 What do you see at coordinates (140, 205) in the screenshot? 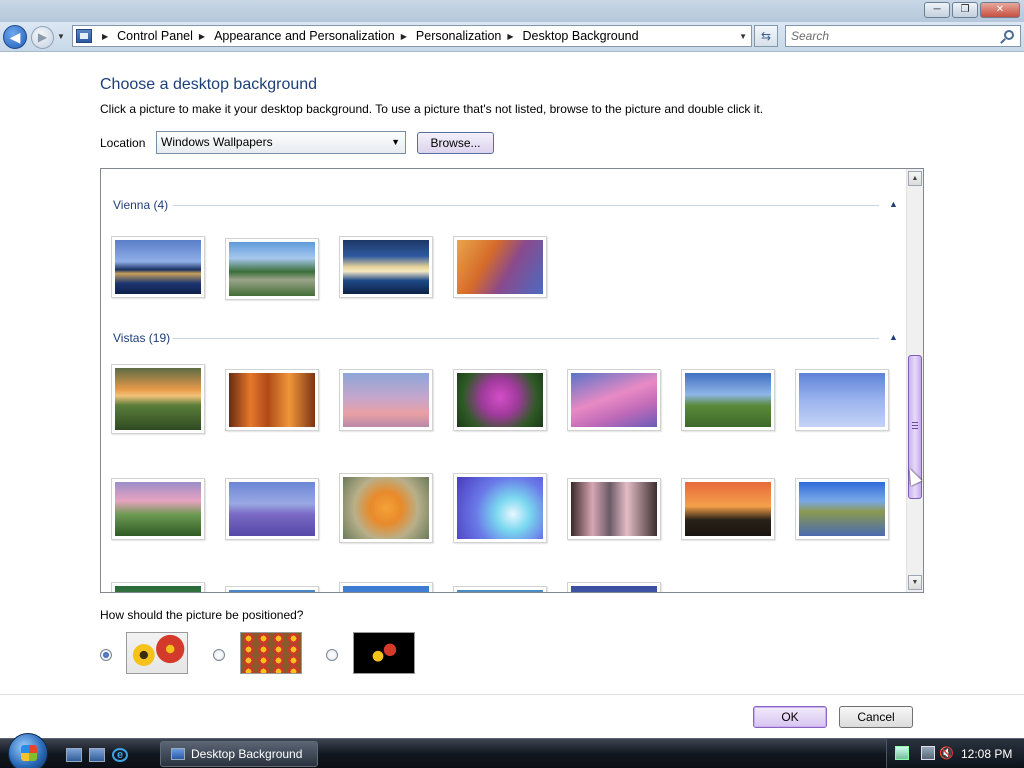
I see `group-header-vienna: Vienna (4)` at bounding box center [140, 205].